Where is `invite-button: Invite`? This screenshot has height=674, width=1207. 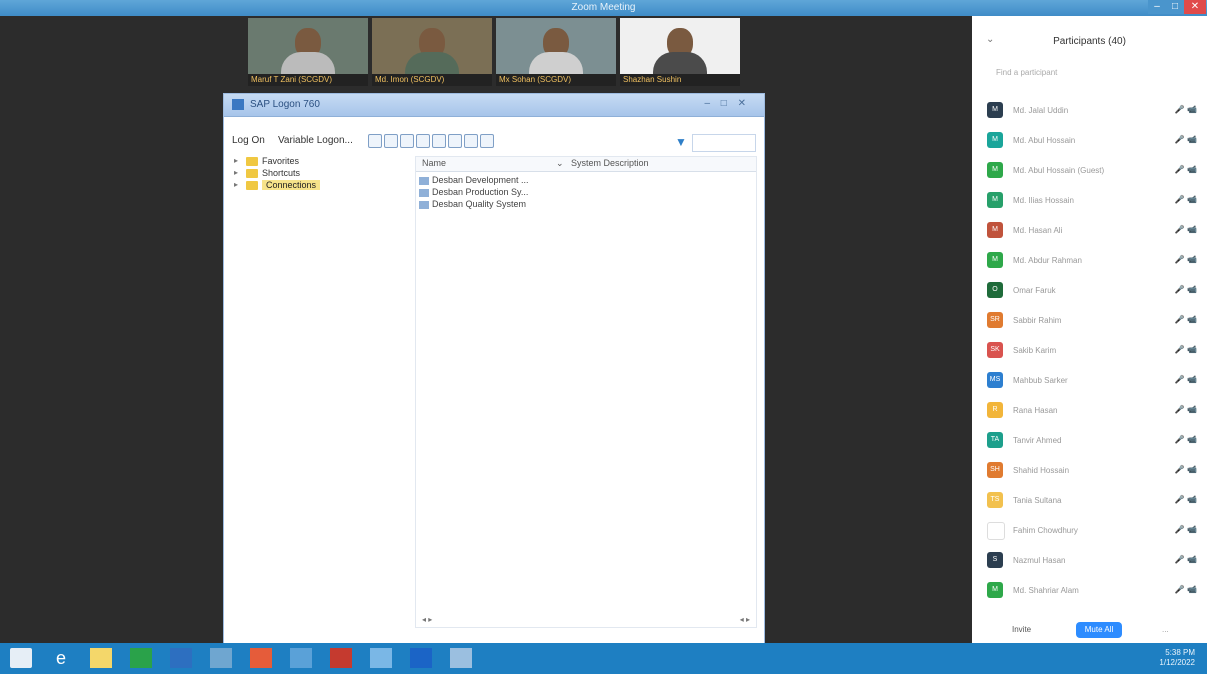
invite-button: Invite is located at coordinates (1021, 629).